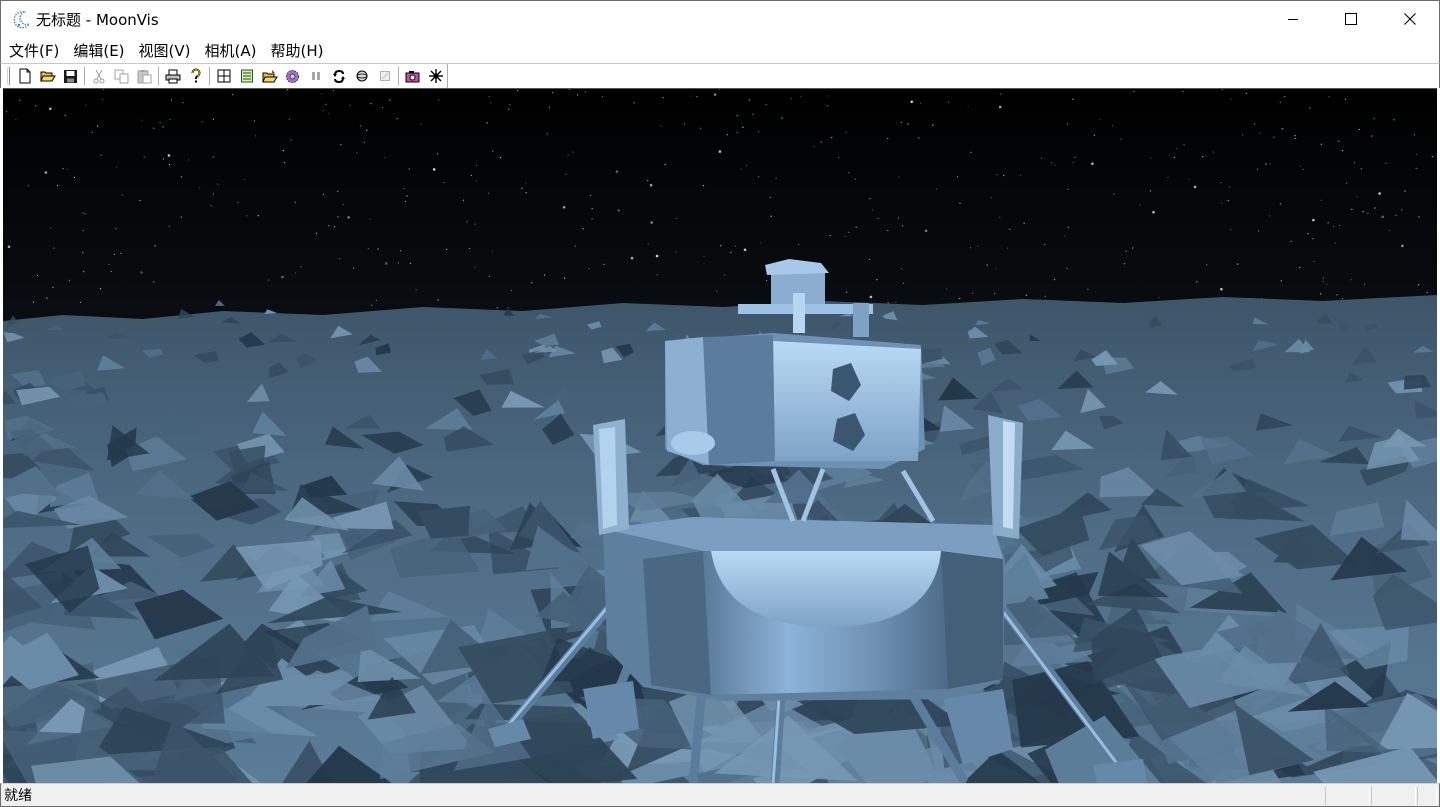 The height and width of the screenshot is (807, 1440). Describe the element at coordinates (8, 76) in the screenshot. I see `toolbar-grip` at that location.